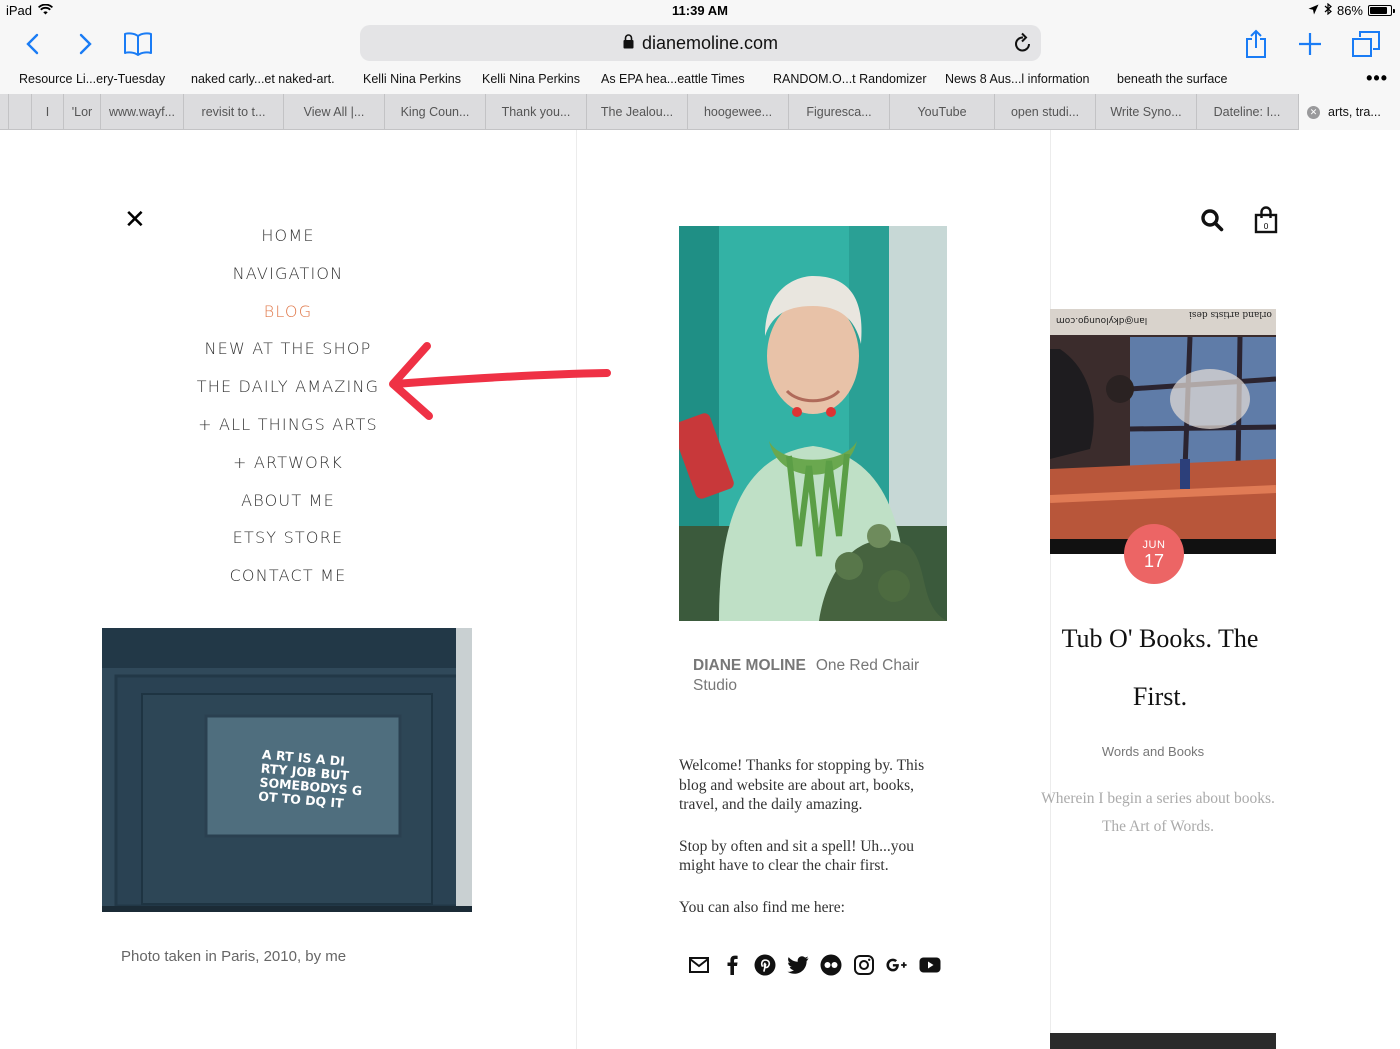  I want to click on photo-caption: Photo taken in Paris, 2010, by me, so click(234, 956).